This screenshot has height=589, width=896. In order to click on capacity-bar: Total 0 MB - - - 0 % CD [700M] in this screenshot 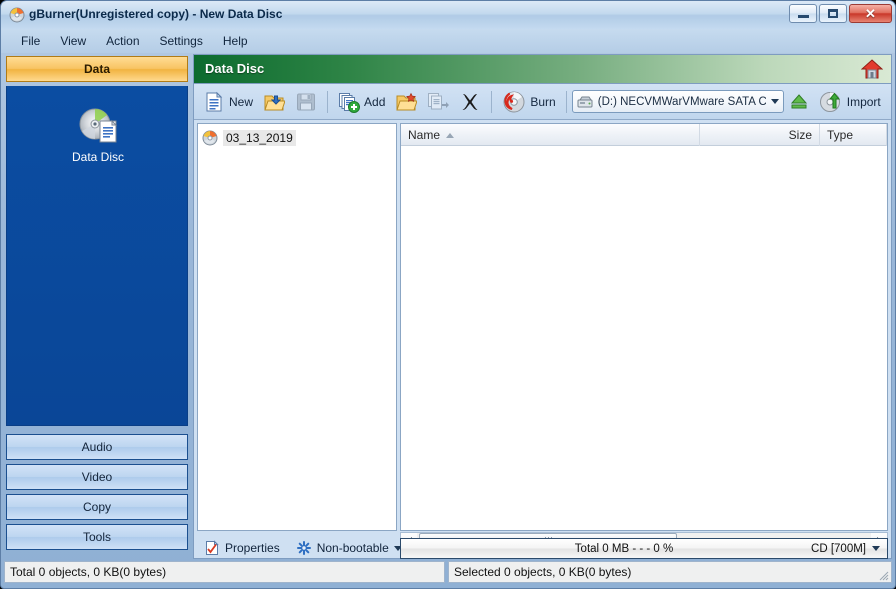, I will do `click(644, 548)`.